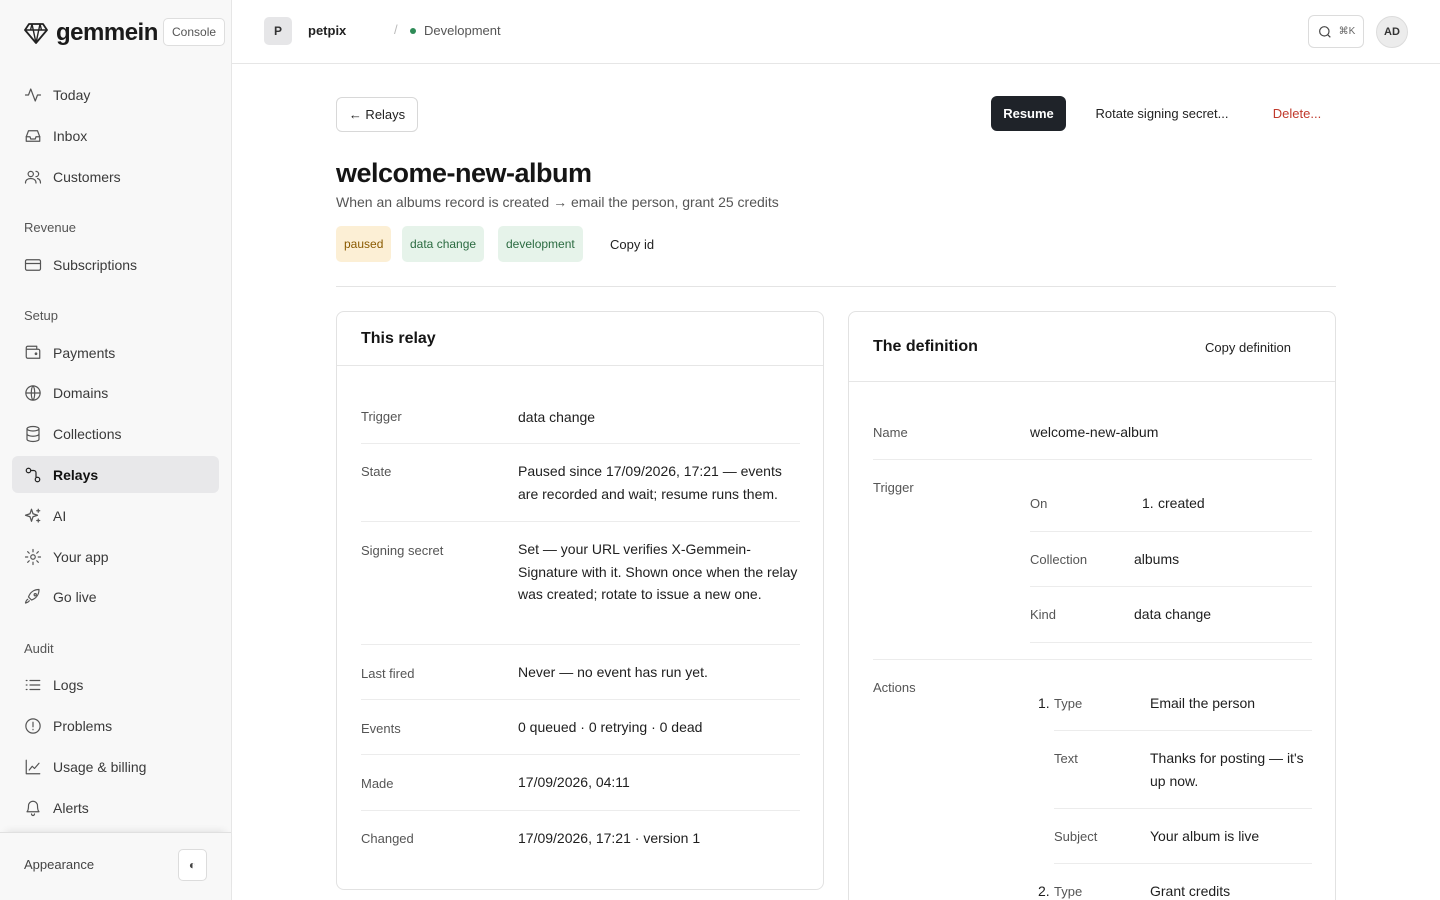  Describe the element at coordinates (632, 244) in the screenshot. I see `copy-id-button: Copy id` at that location.